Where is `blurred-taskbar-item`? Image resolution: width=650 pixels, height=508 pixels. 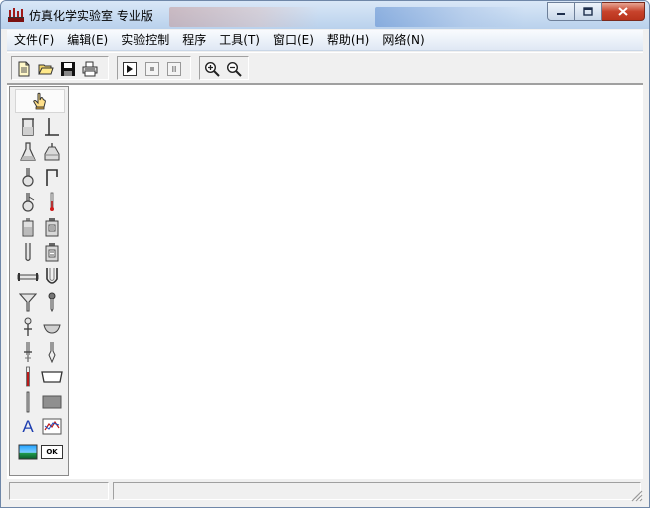
blurred-taskbar-item is located at coordinates (244, 17).